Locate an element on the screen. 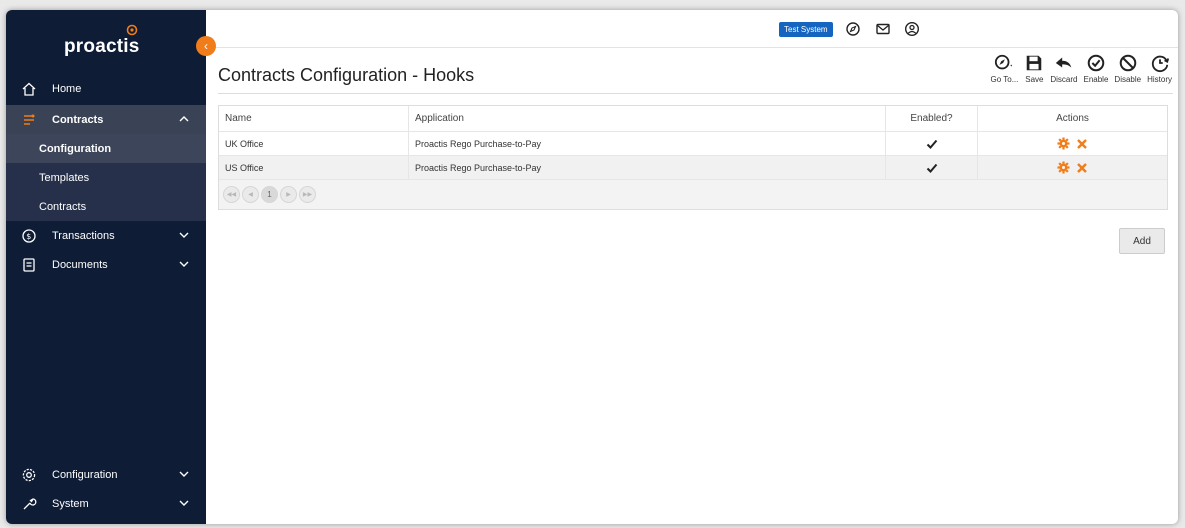 The height and width of the screenshot is (528, 1185). col-header-application: Application is located at coordinates (647, 118).